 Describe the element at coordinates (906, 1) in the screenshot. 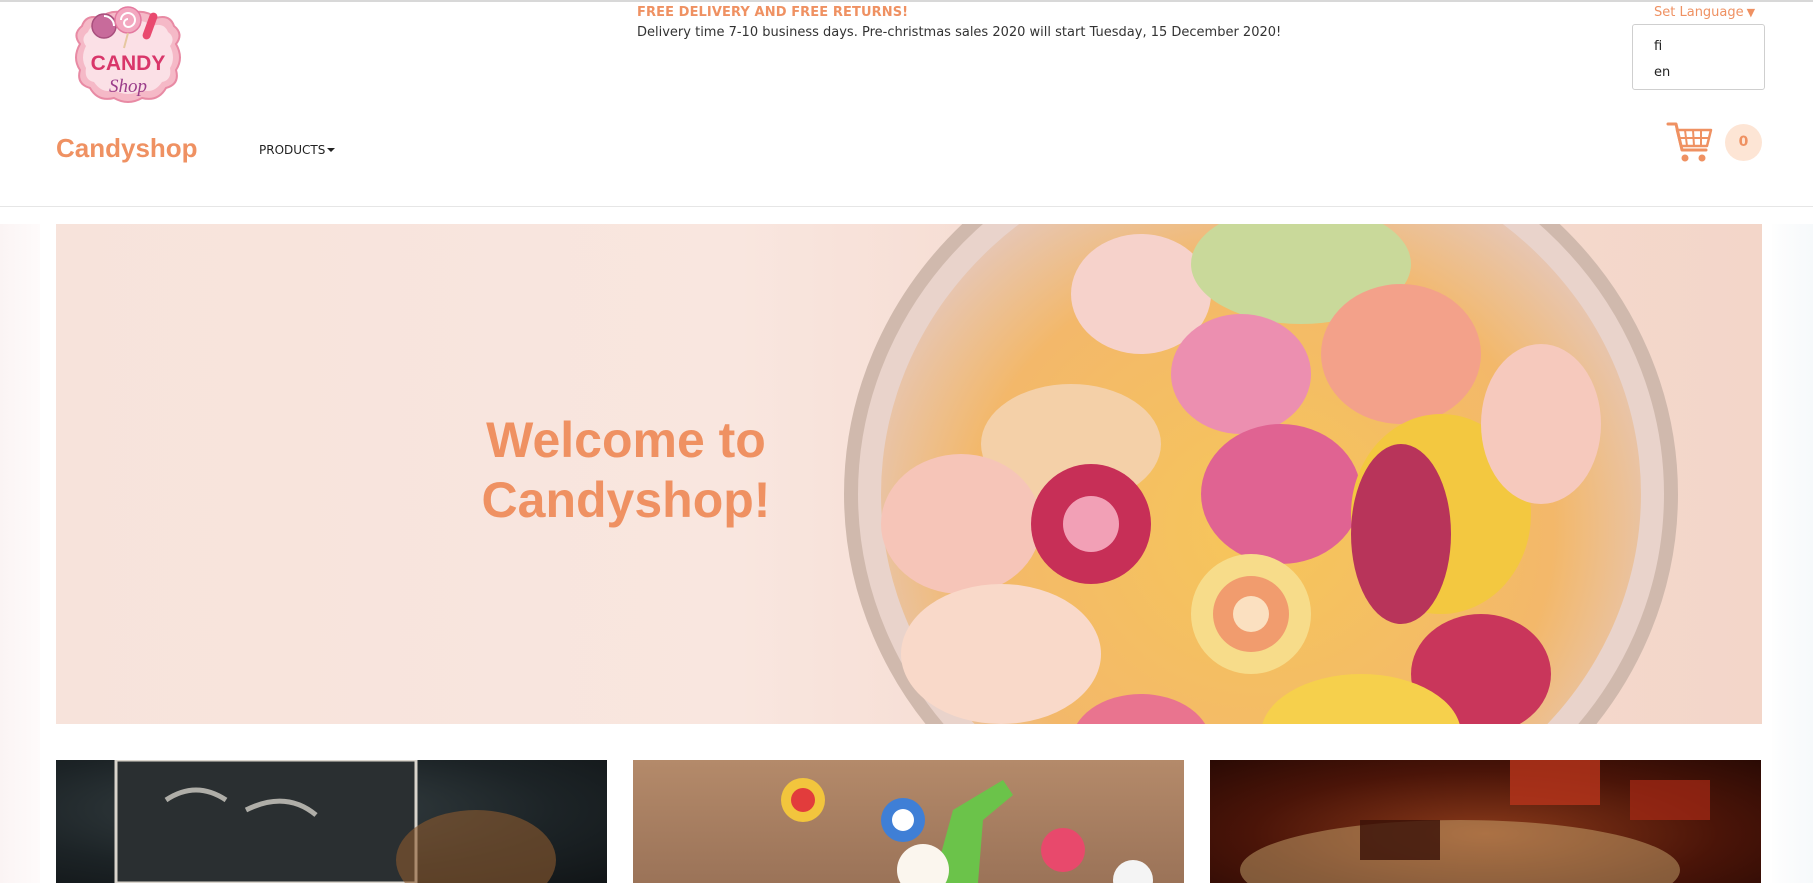

I see `top-border` at that location.